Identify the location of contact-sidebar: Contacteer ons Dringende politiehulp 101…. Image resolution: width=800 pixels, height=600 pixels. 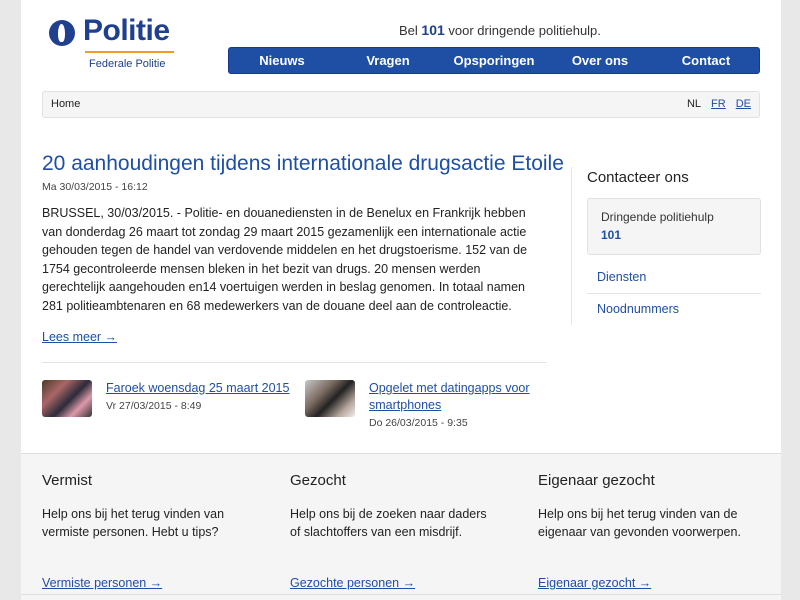
(666, 246).